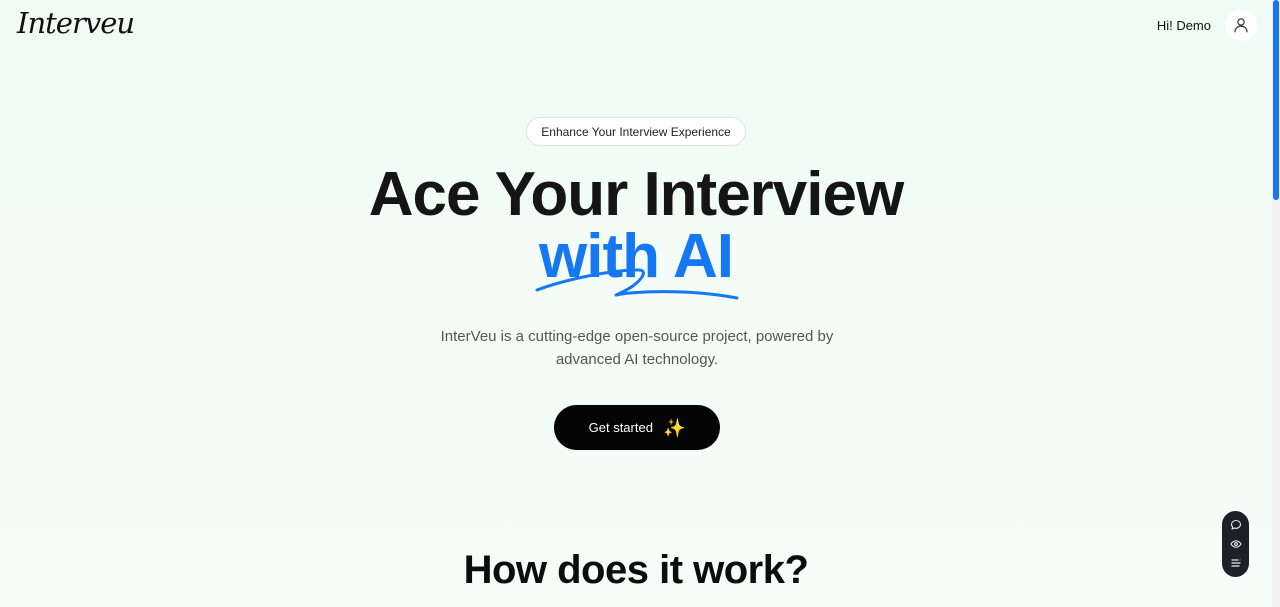  Describe the element at coordinates (637, 359) in the screenshot. I see `hero-subtitle-line-2: advanced AI technology.` at that location.